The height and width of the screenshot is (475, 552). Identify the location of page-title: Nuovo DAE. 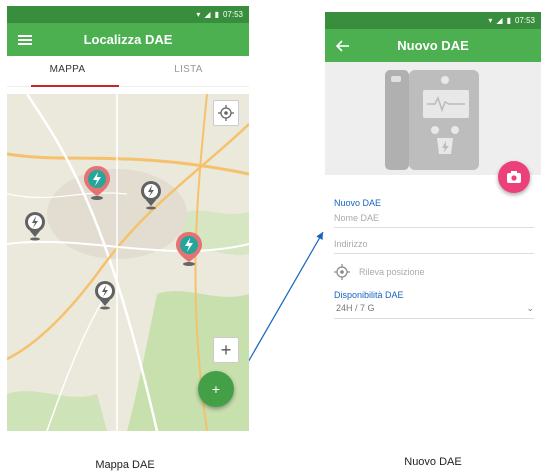
(433, 45).